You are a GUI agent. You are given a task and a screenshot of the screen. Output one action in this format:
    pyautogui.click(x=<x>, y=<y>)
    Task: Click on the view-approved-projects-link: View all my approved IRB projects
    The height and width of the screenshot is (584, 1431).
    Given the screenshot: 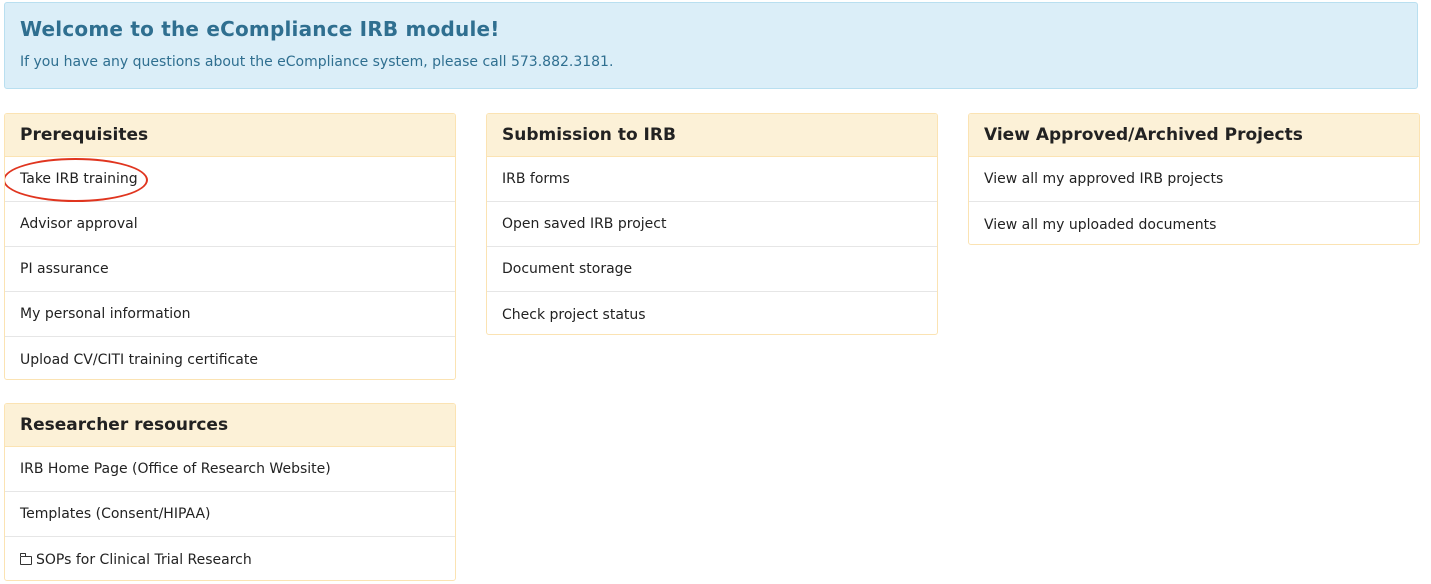 What is the action you would take?
    pyautogui.click(x=1194, y=179)
    